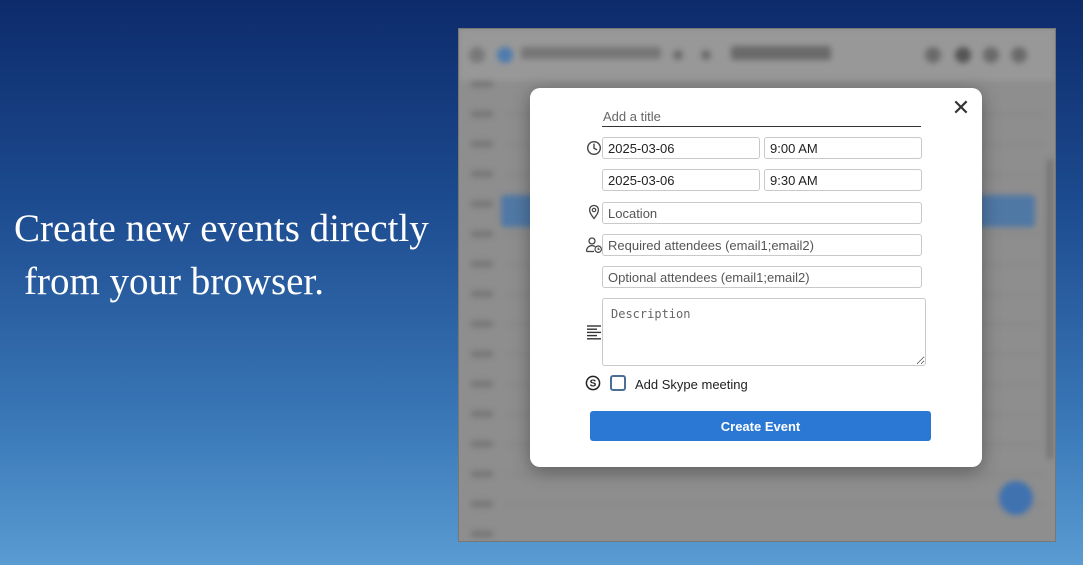 This screenshot has width=1083, height=565. I want to click on attendees-icon, so click(594, 245).